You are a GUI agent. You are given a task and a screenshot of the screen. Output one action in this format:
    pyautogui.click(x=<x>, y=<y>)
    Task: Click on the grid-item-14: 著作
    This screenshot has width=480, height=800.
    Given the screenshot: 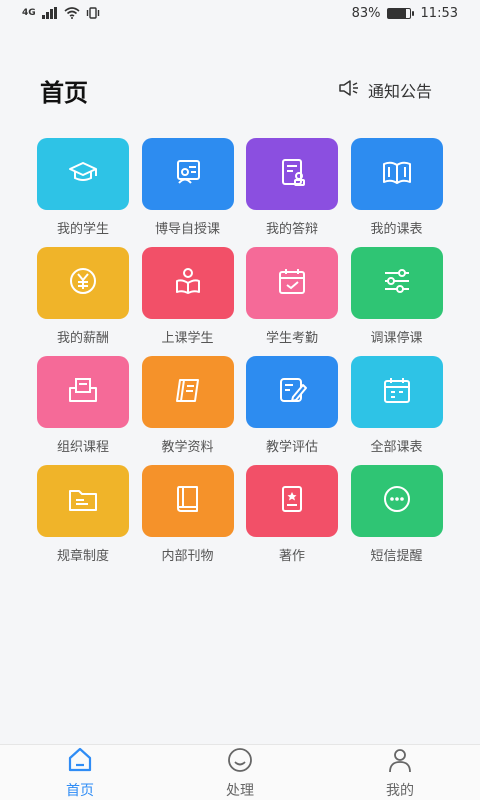 What is the action you would take?
    pyautogui.click(x=292, y=519)
    